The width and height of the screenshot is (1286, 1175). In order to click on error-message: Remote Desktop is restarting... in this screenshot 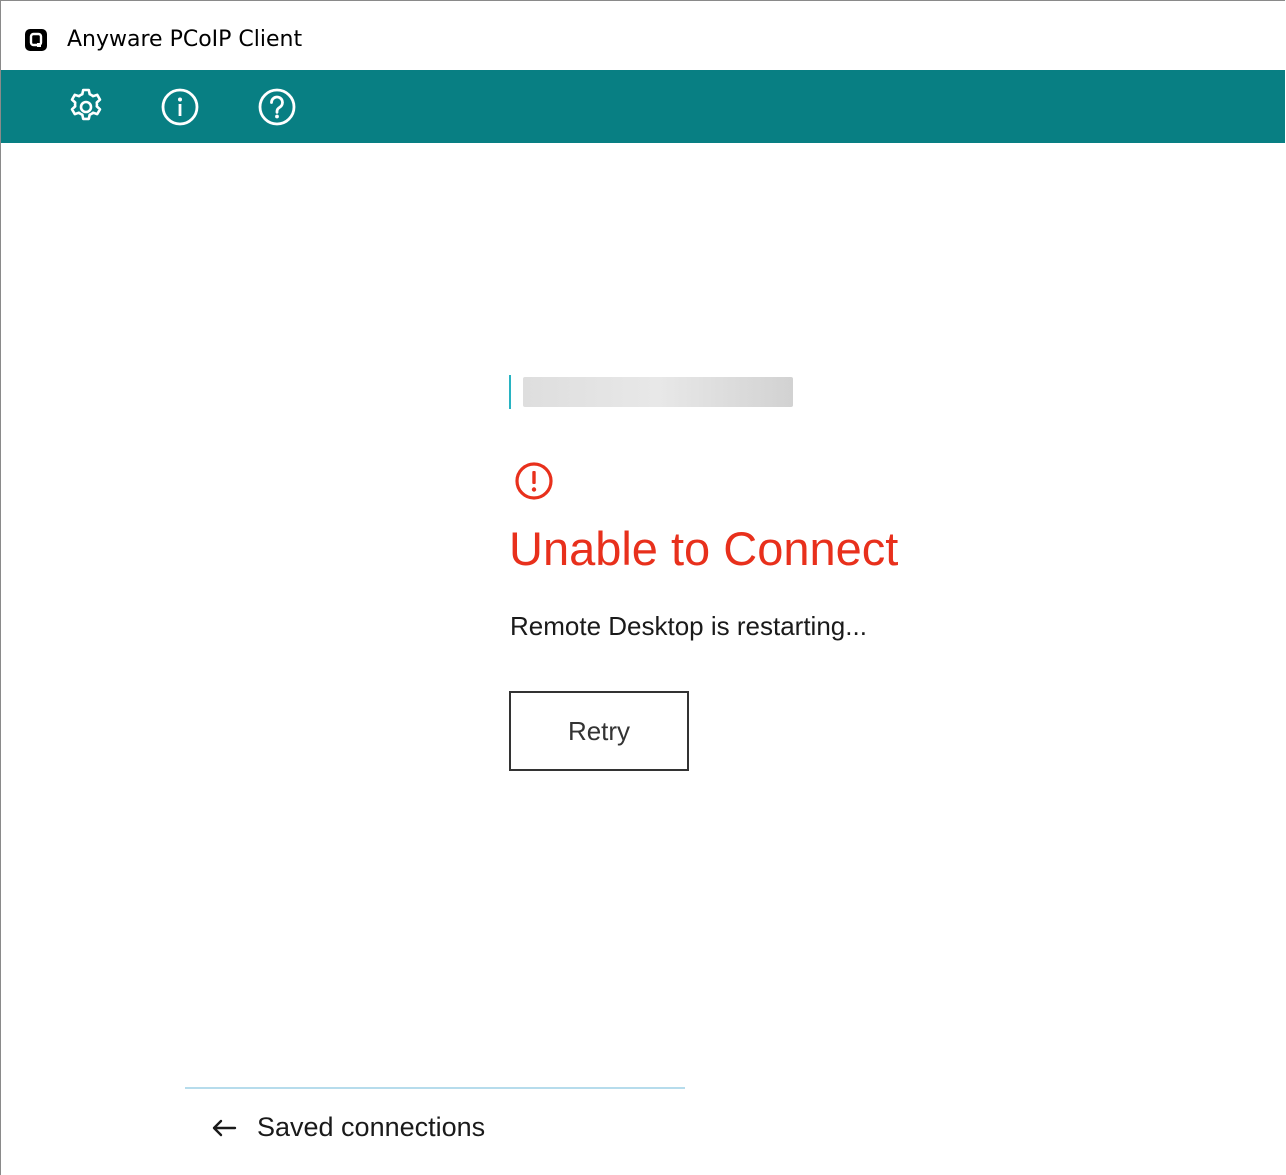, I will do `click(688, 626)`.